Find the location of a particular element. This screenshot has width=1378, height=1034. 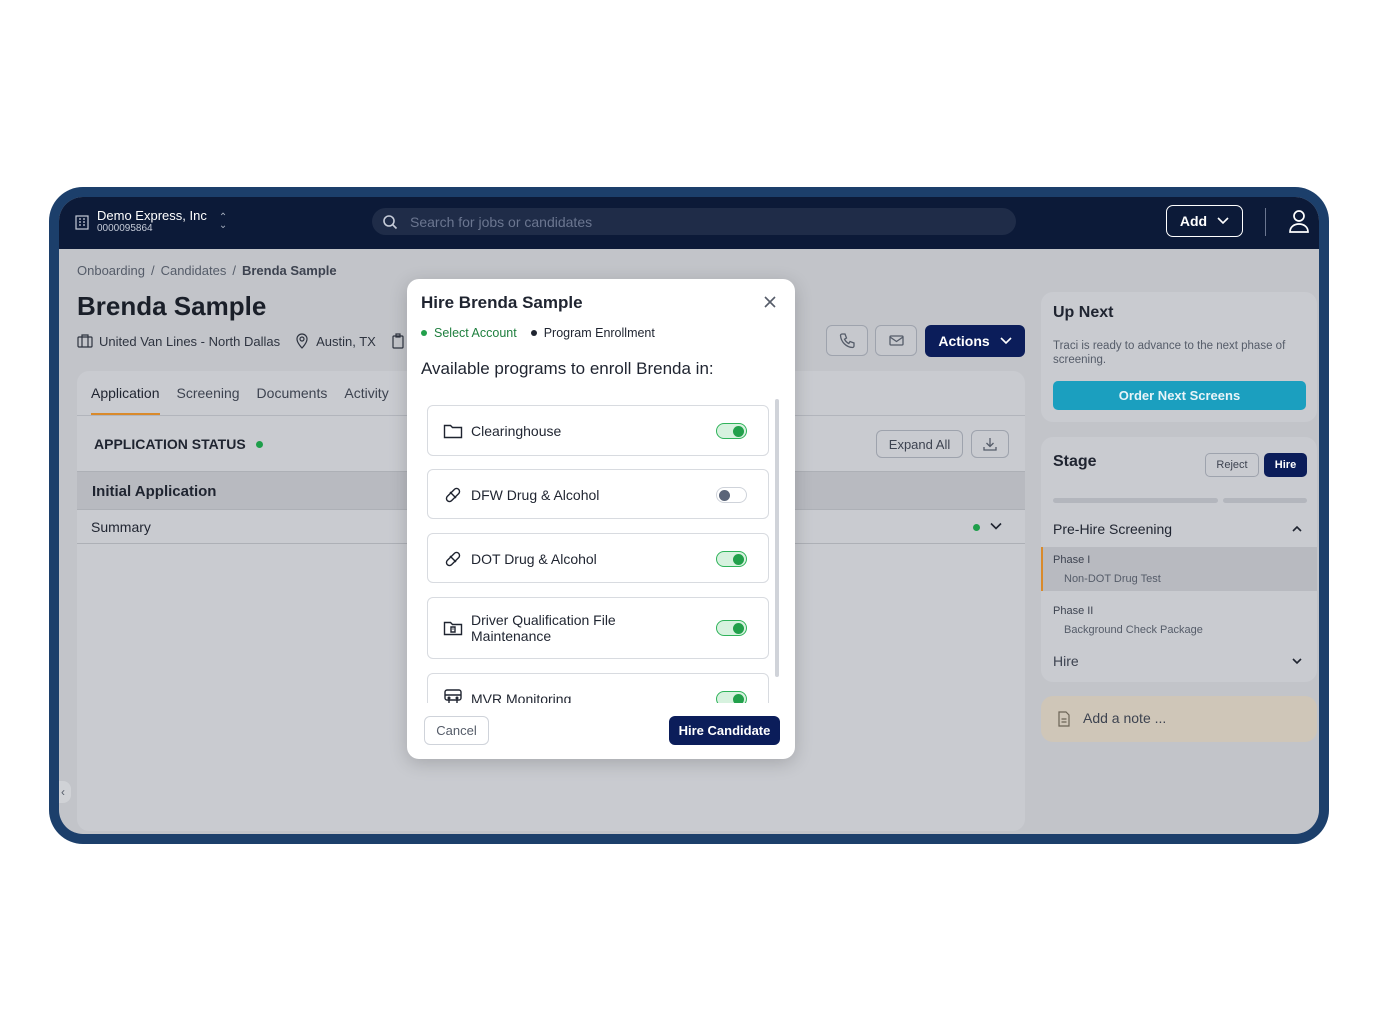

actions-button: Actions is located at coordinates (975, 341).